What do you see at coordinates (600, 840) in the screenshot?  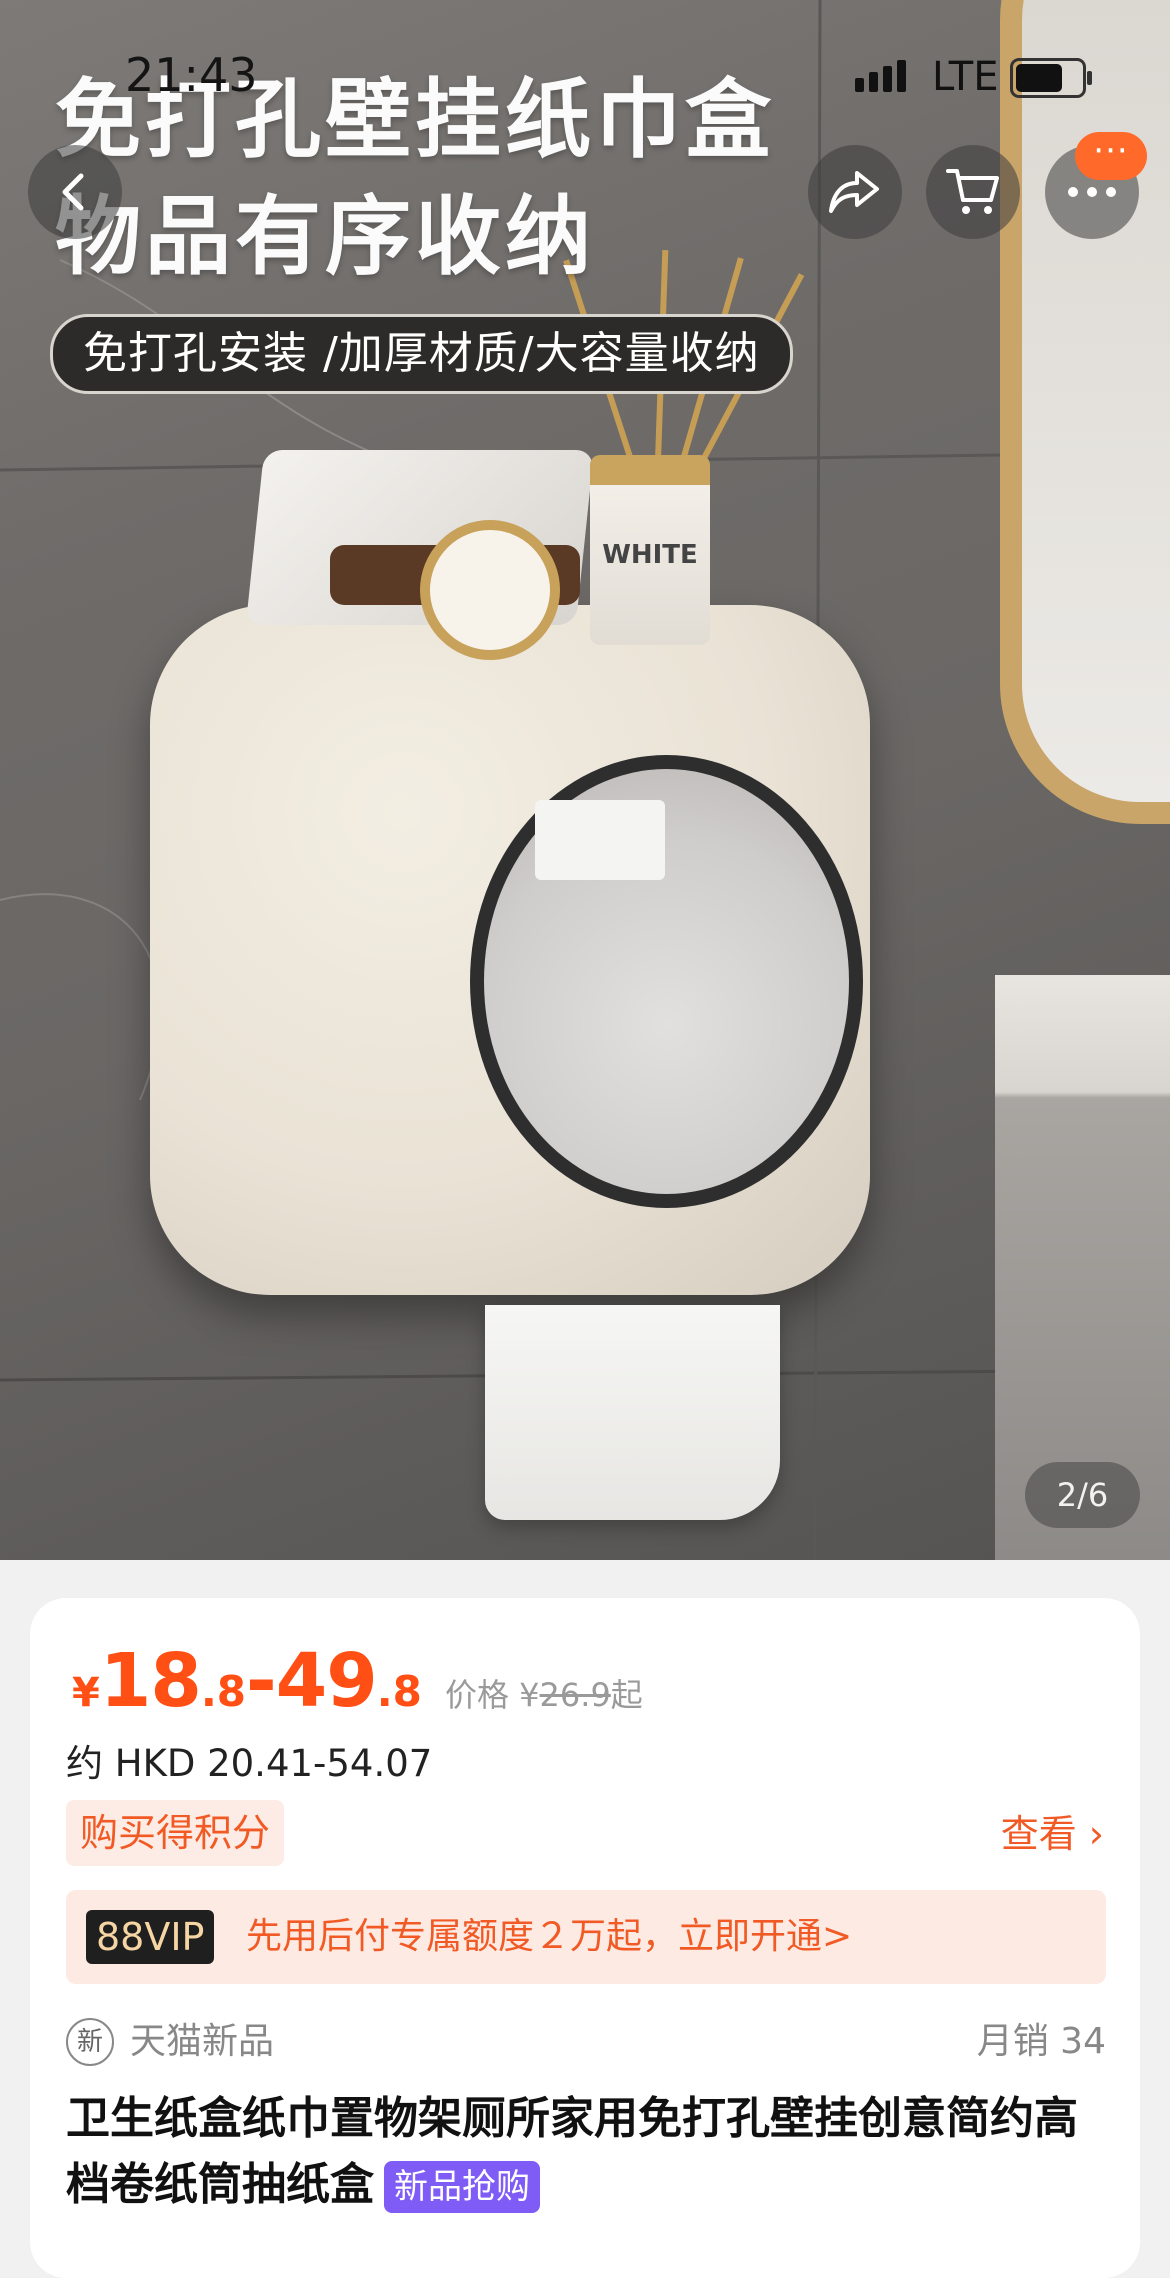 I see `tissue-pack` at bounding box center [600, 840].